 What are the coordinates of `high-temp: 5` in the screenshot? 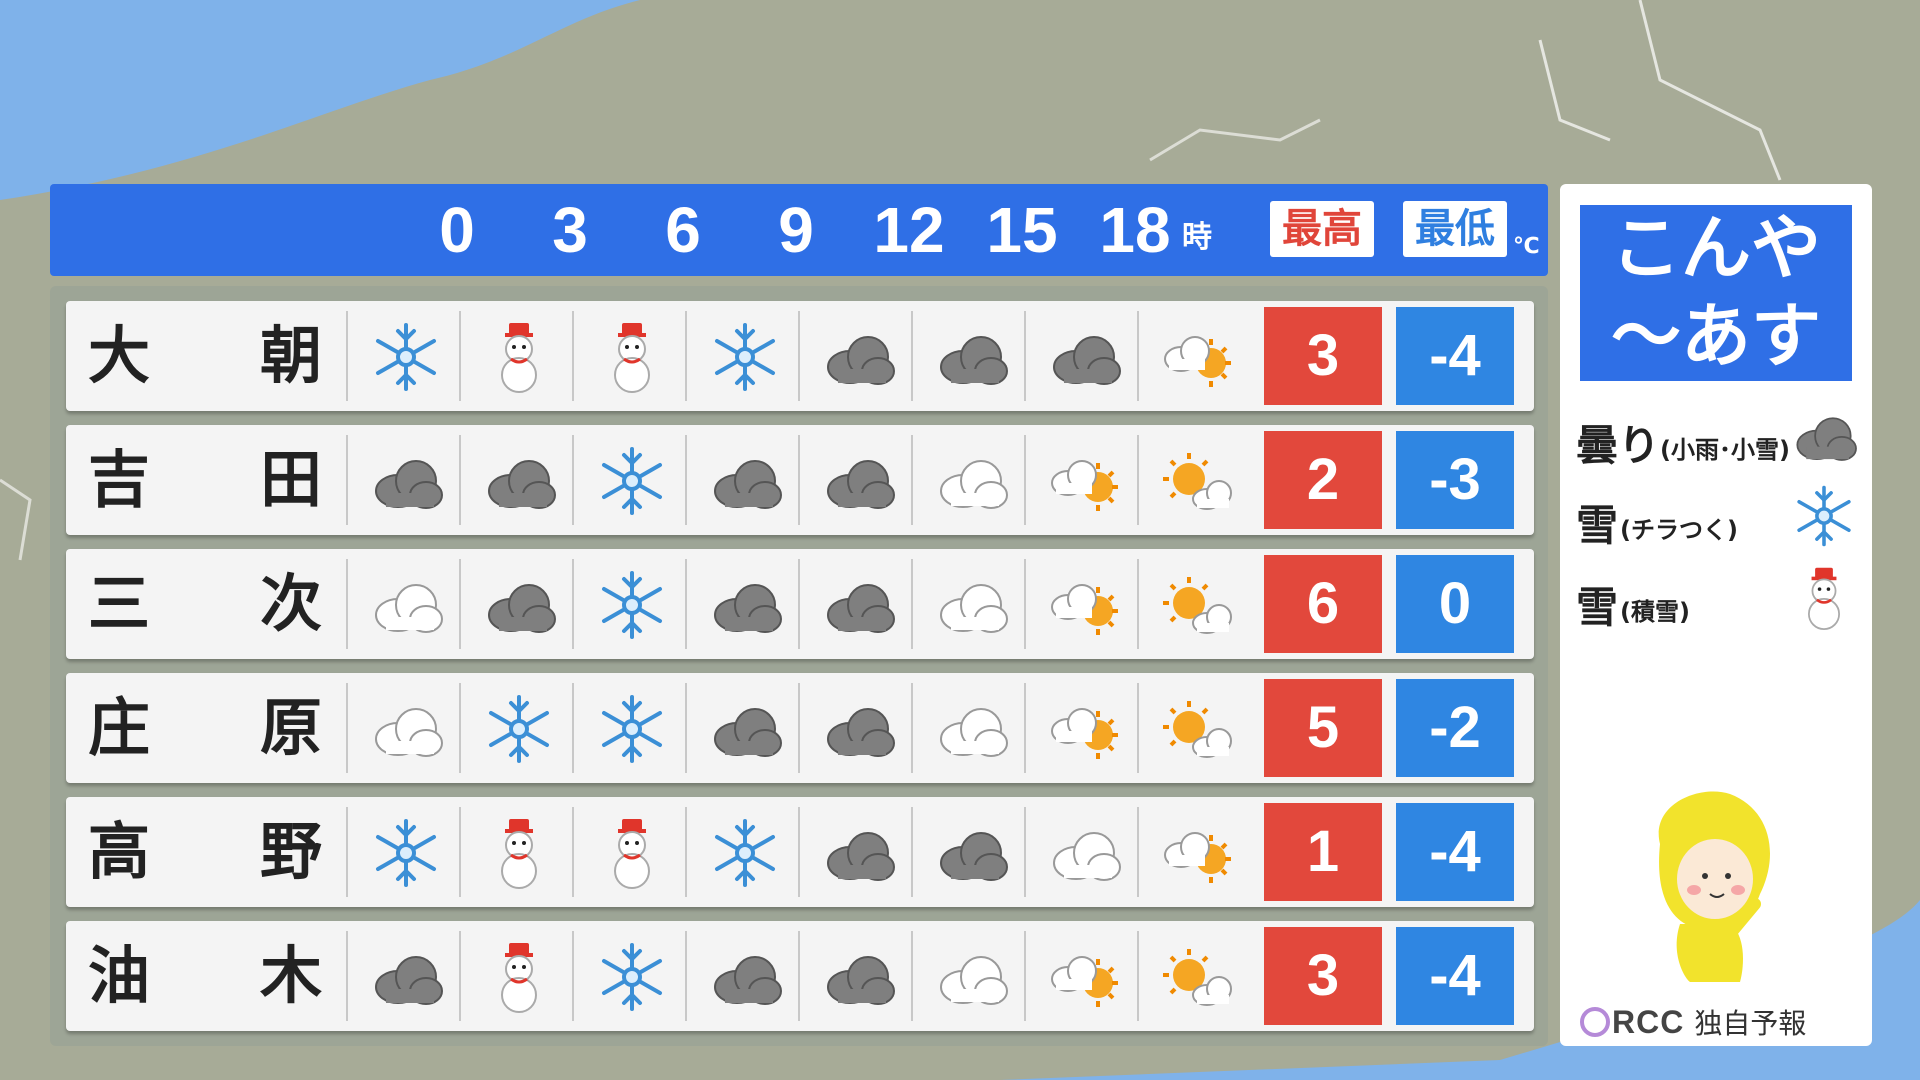 It's located at (1323, 728).